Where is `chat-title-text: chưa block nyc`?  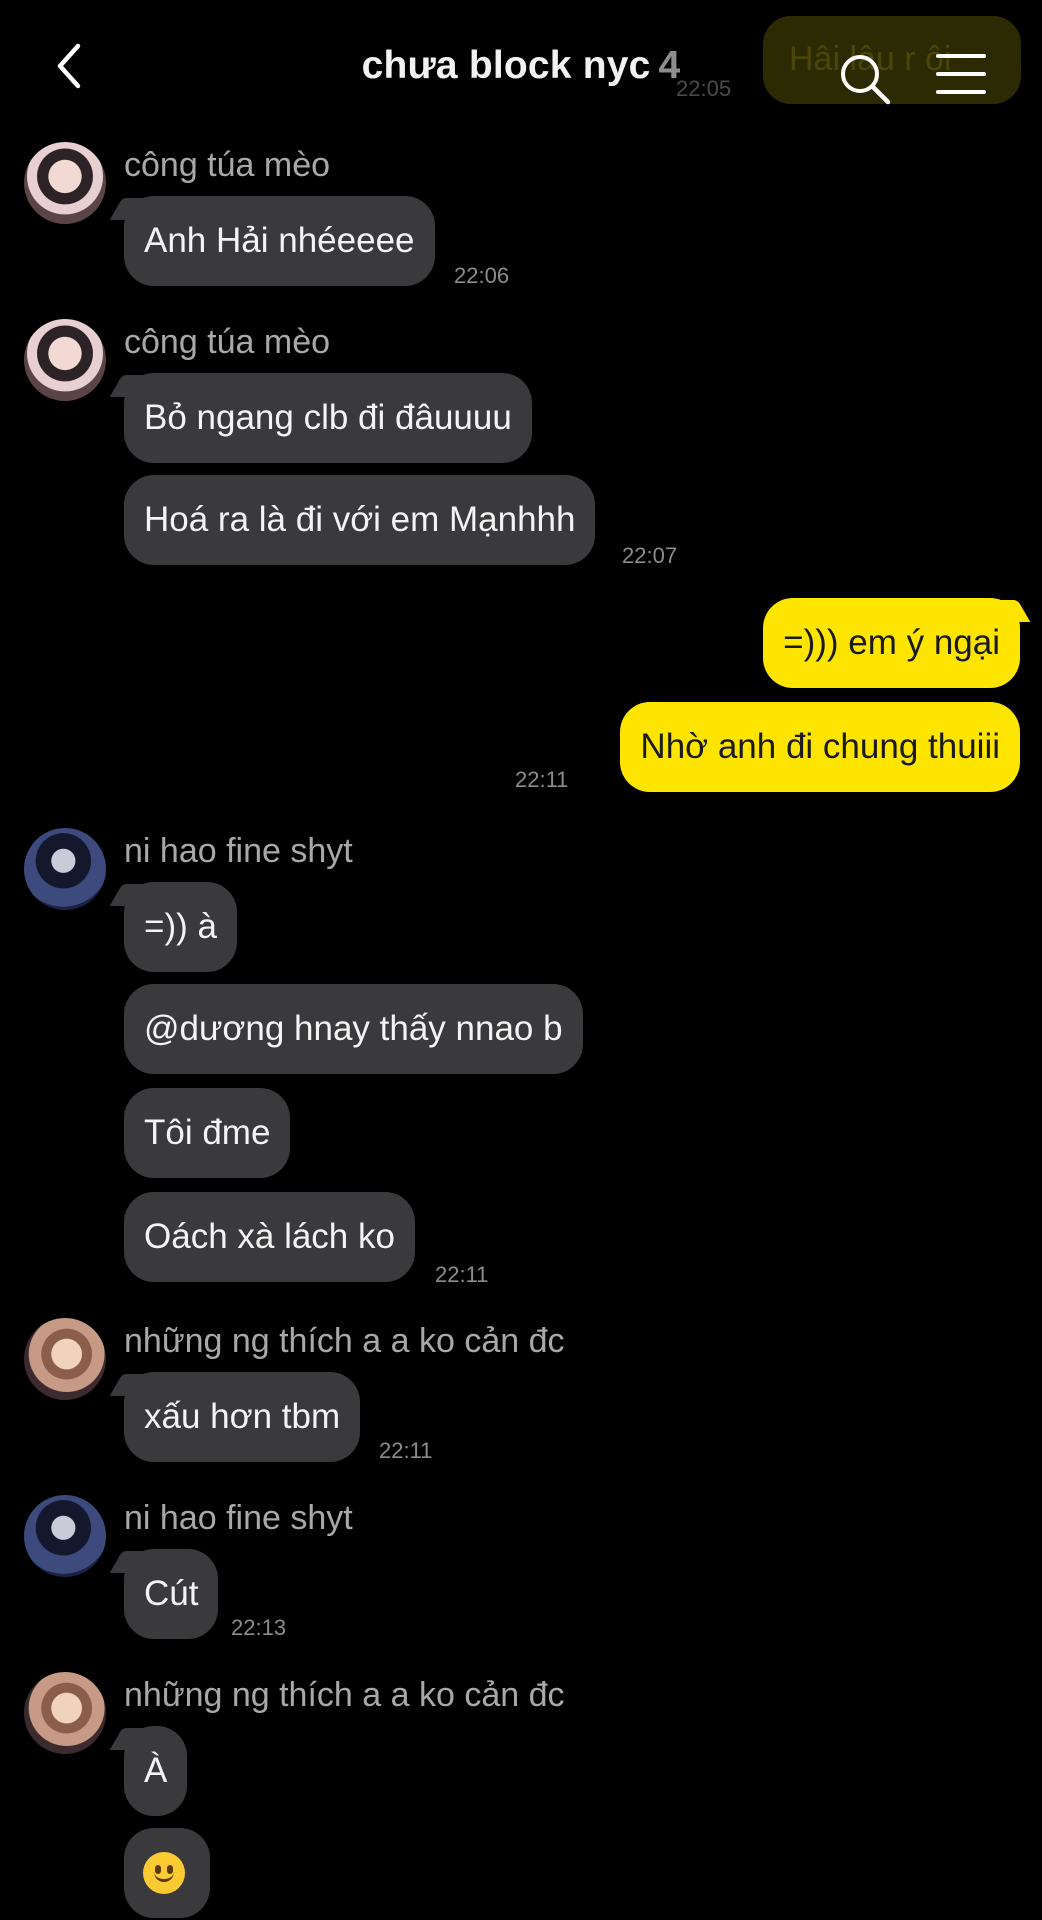
chat-title-text: chưa block nyc is located at coordinates (506, 65).